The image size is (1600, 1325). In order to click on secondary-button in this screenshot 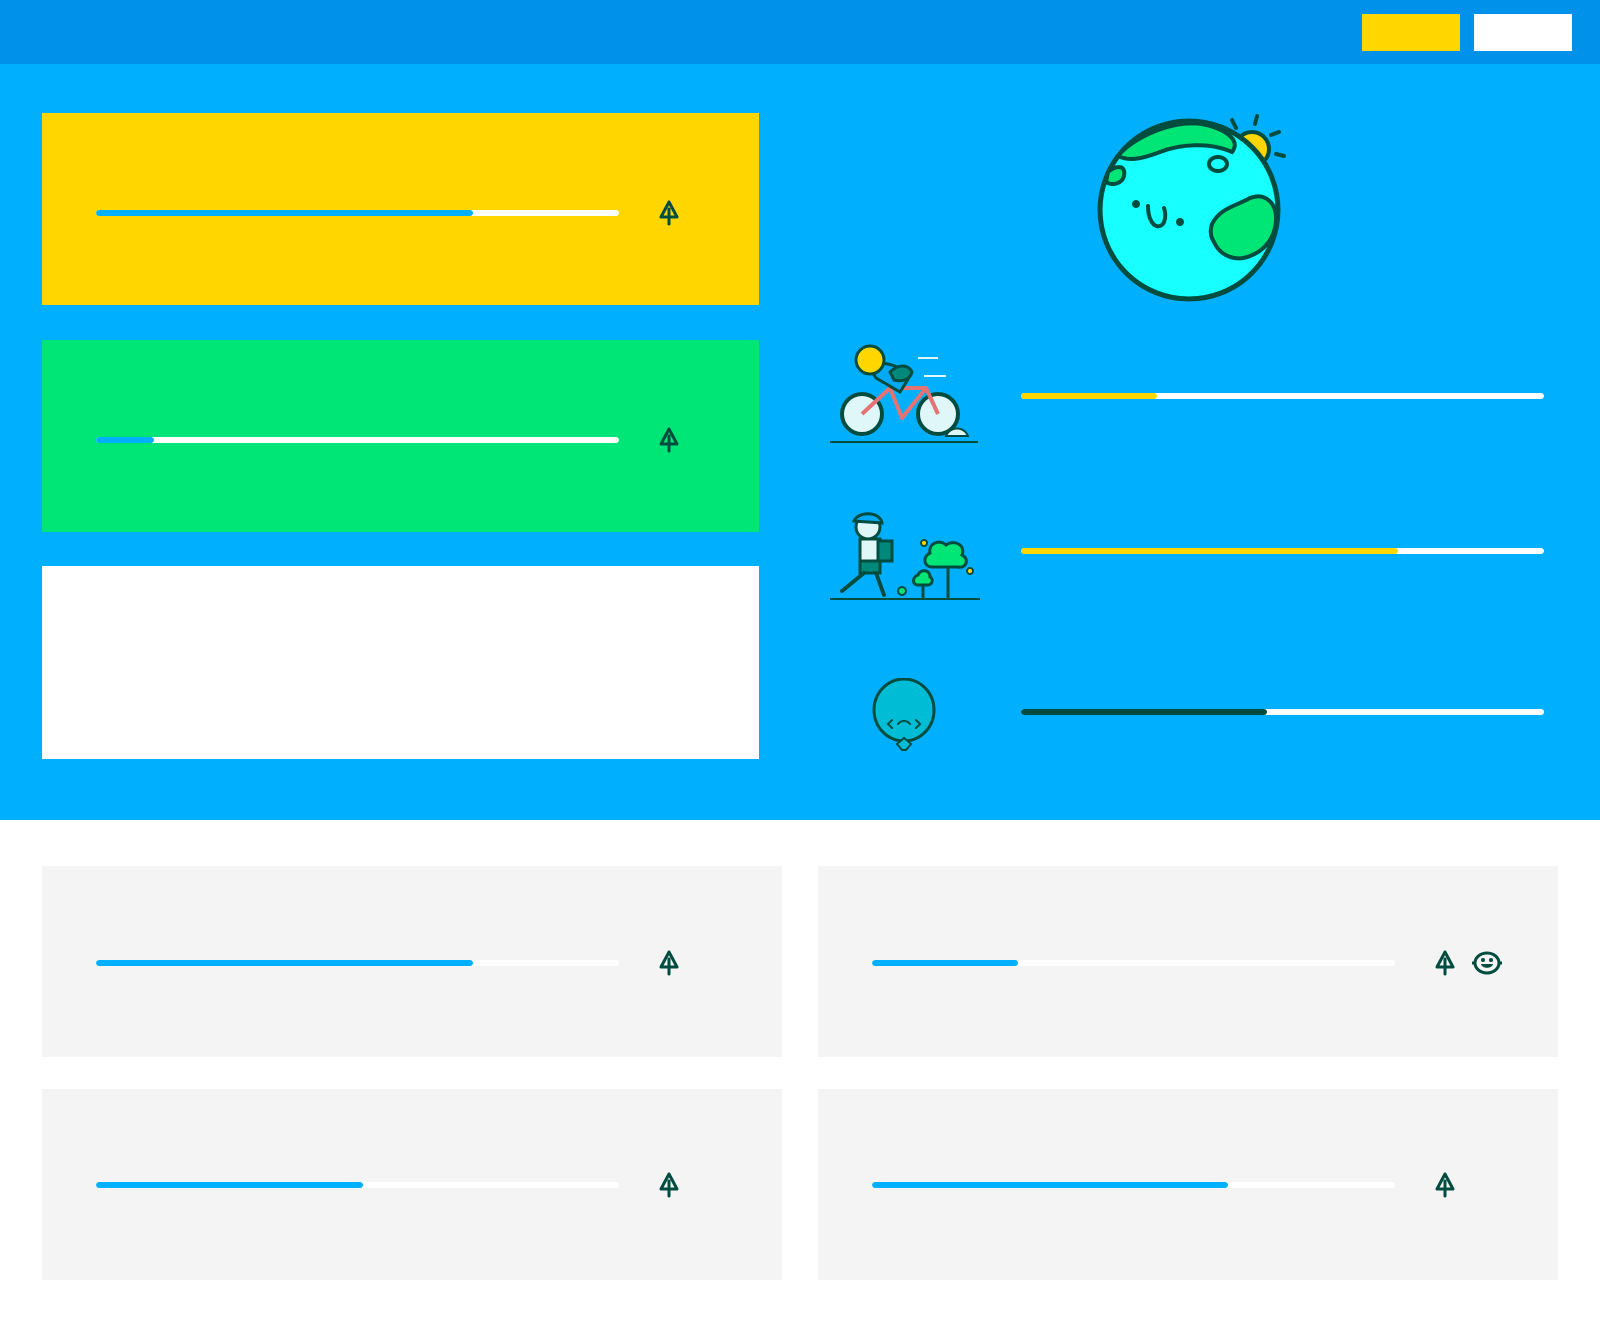, I will do `click(1523, 32)`.